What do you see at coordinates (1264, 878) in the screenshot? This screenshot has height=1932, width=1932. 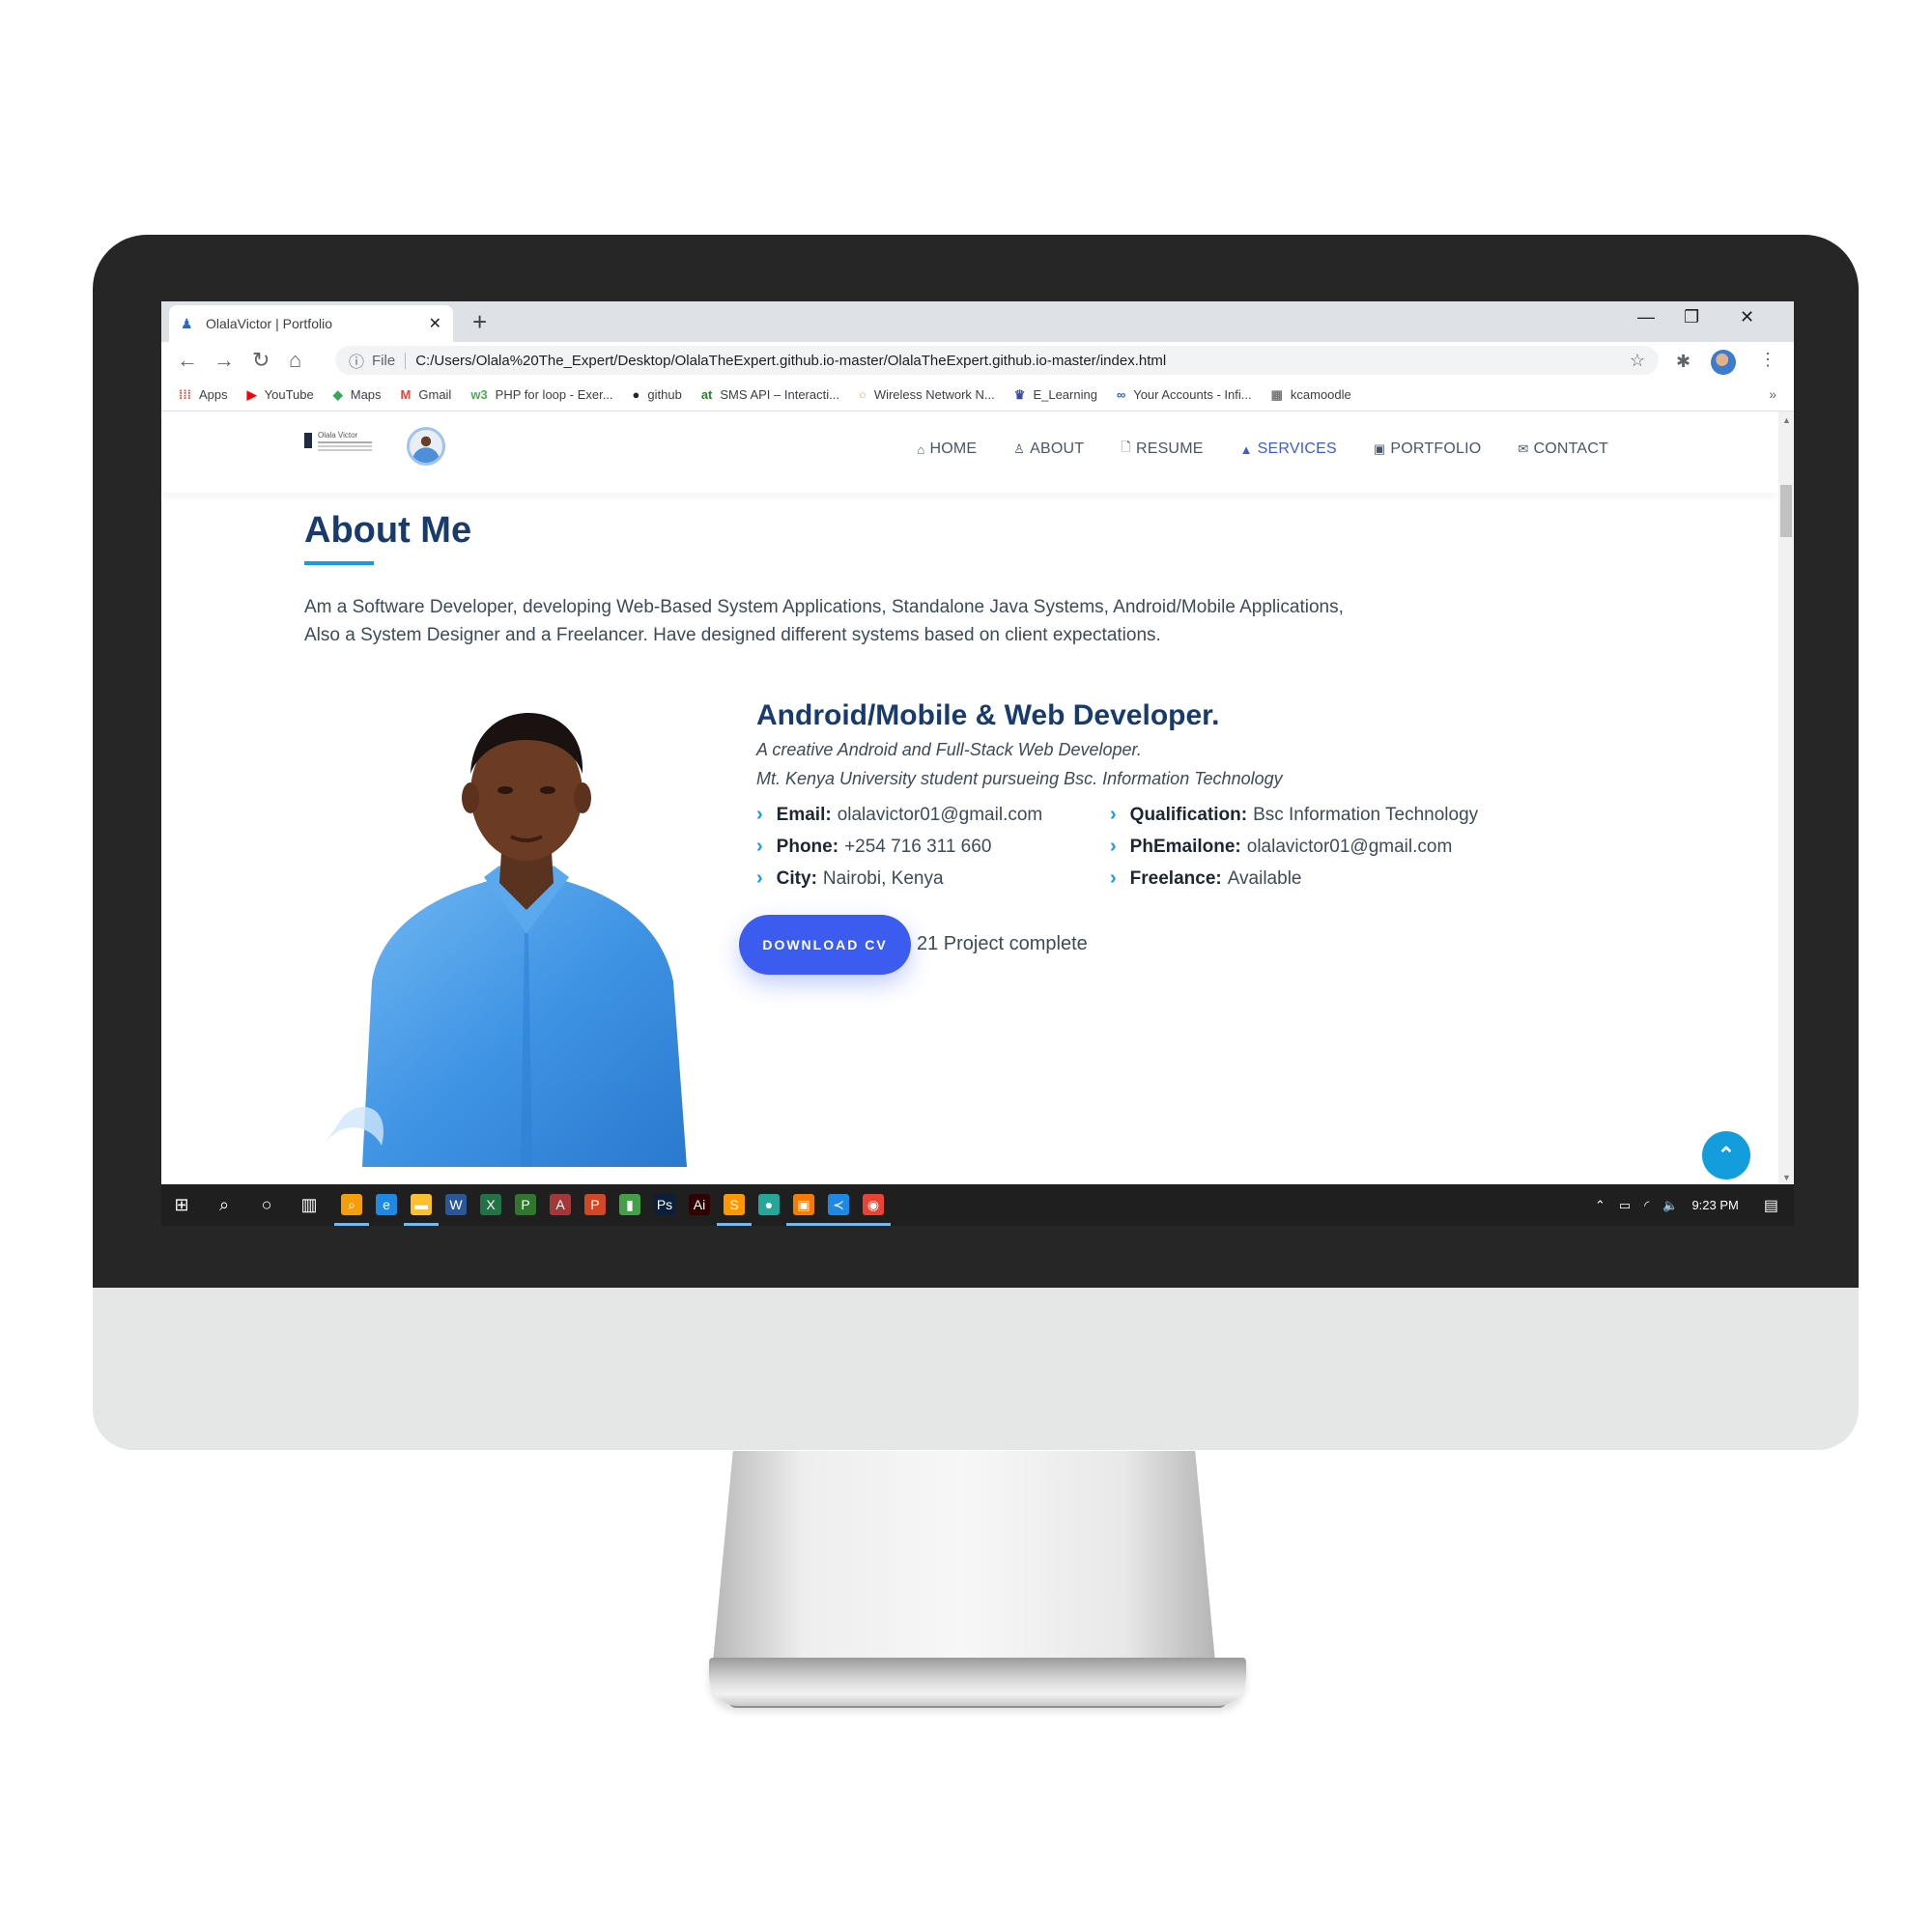 I see `info-value: Available` at bounding box center [1264, 878].